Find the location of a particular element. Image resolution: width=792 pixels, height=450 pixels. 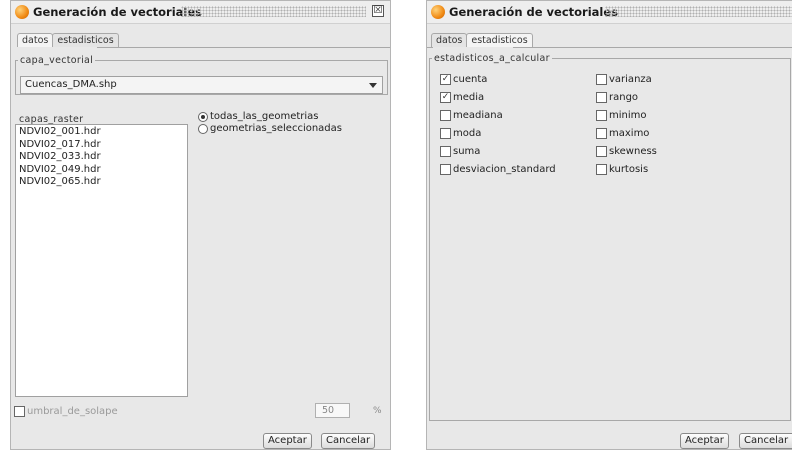

stat-maximo: maximo is located at coordinates (622, 133).